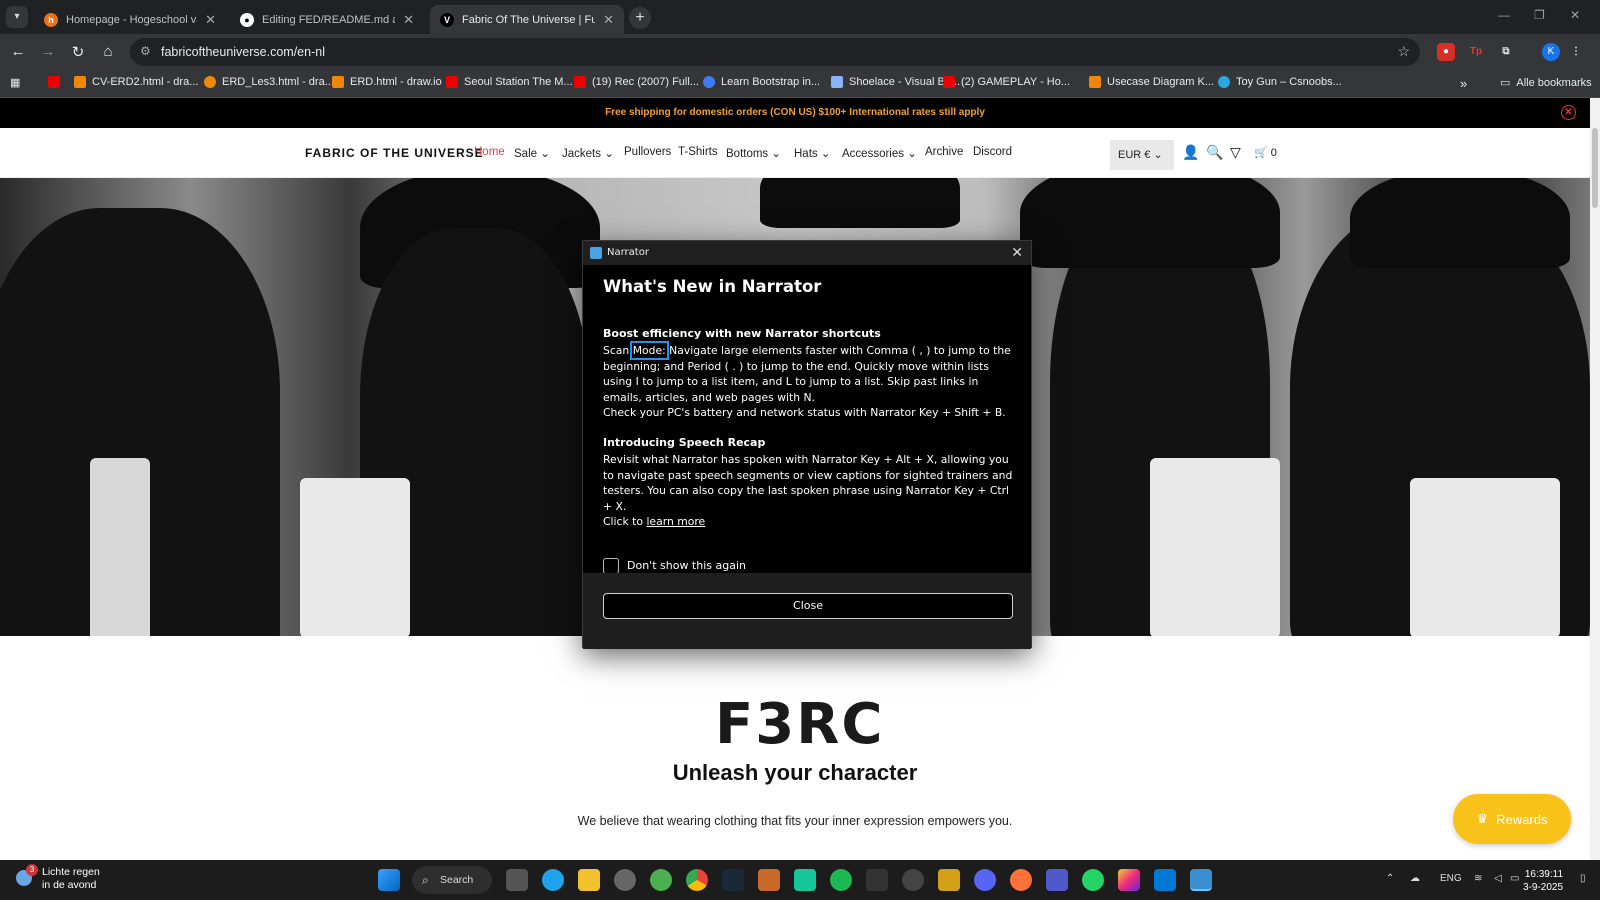 Image resolution: width=1600 pixels, height=900 pixels. What do you see at coordinates (1446, 52) in the screenshot?
I see `extension-icon: ●` at bounding box center [1446, 52].